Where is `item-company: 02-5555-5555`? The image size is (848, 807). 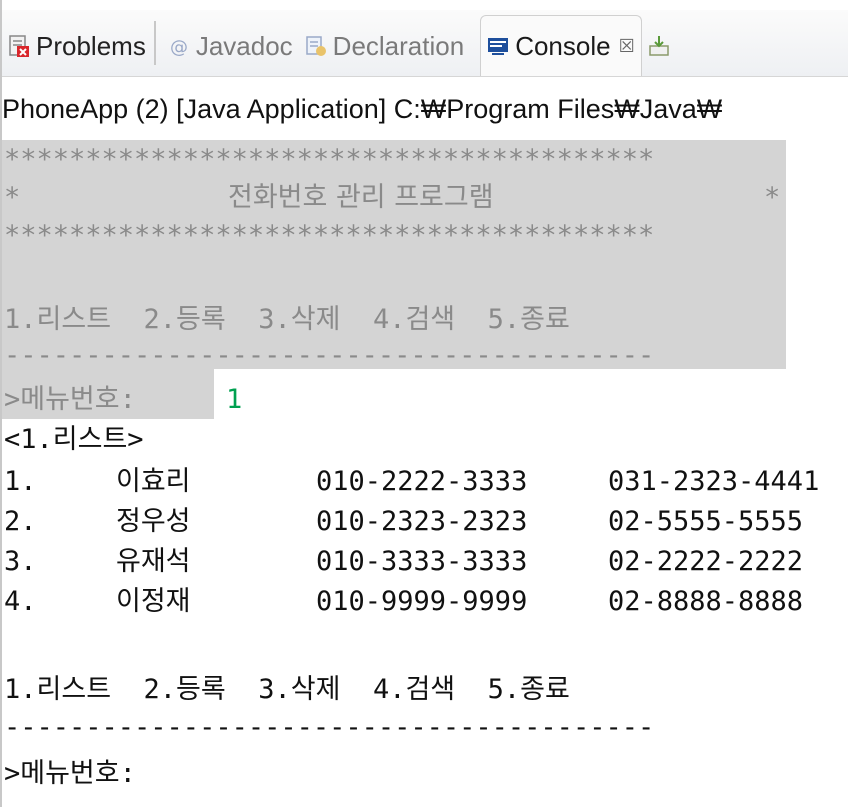
item-company: 02-5555-5555 is located at coordinates (706, 521).